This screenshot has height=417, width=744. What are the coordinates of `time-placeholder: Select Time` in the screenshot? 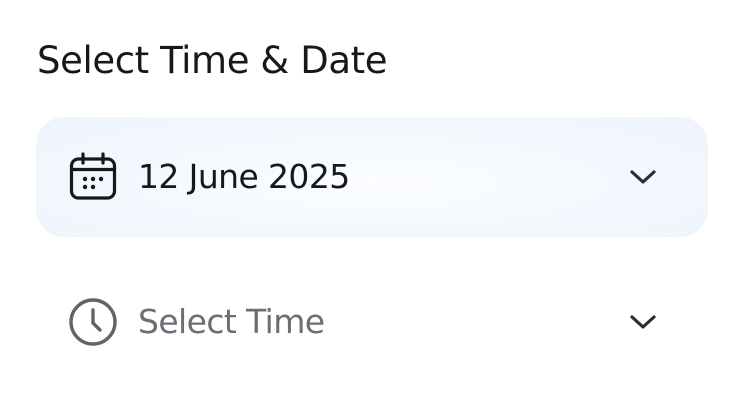 It's located at (231, 321).